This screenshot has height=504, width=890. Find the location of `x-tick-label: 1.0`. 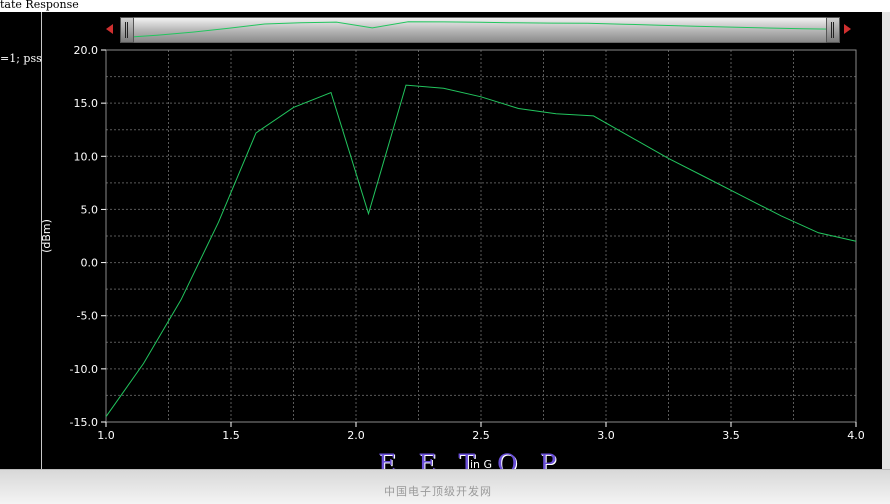

x-tick-label: 1.0 is located at coordinates (106, 435).